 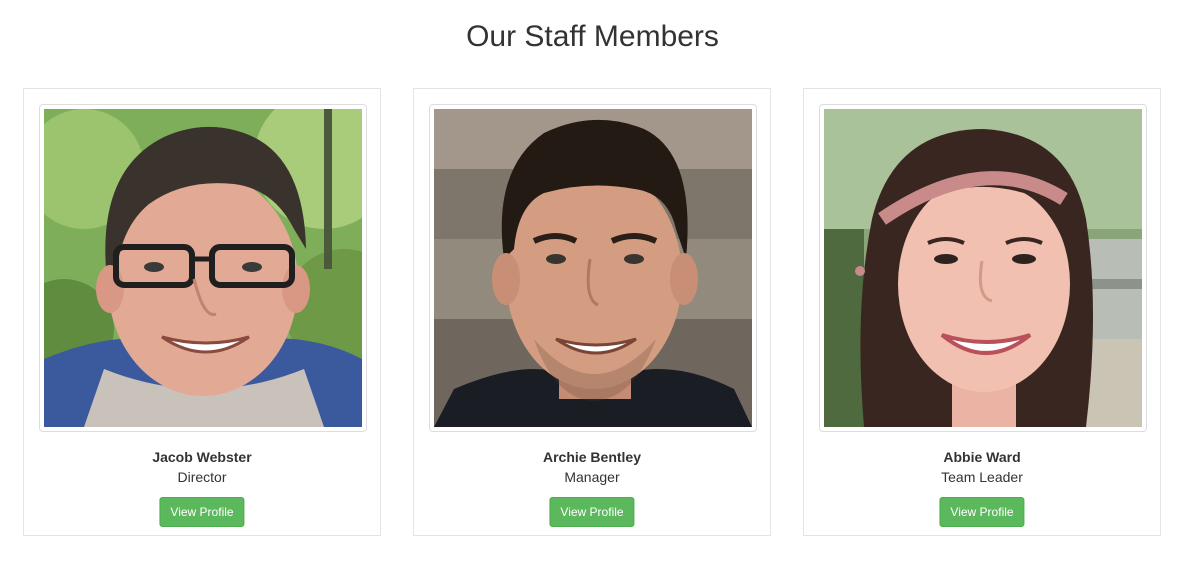 What do you see at coordinates (202, 457) in the screenshot?
I see `staff-name: Jacob Webster` at bounding box center [202, 457].